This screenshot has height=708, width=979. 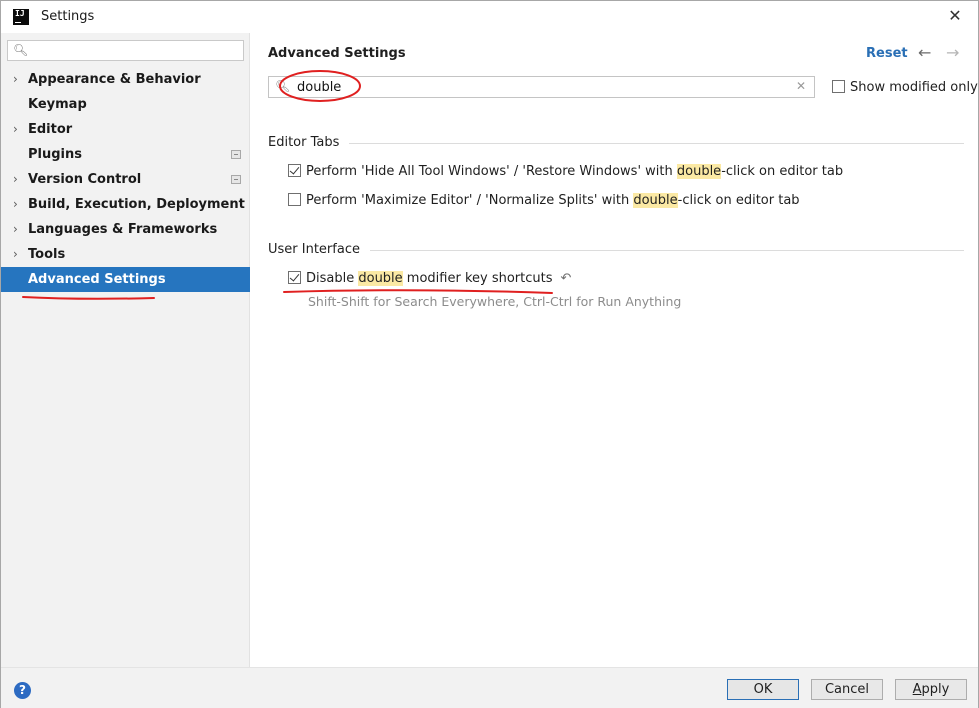 I want to click on intellij-logo-icon: IJ, so click(x=21, y=17).